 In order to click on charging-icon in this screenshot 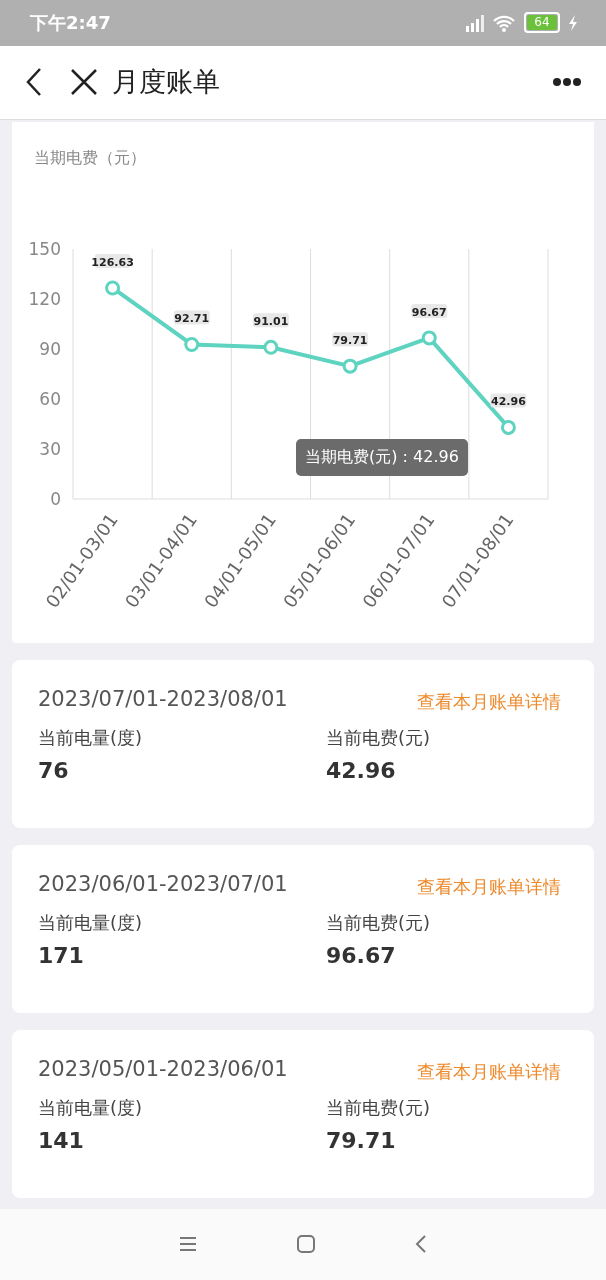, I will do `click(573, 22)`.